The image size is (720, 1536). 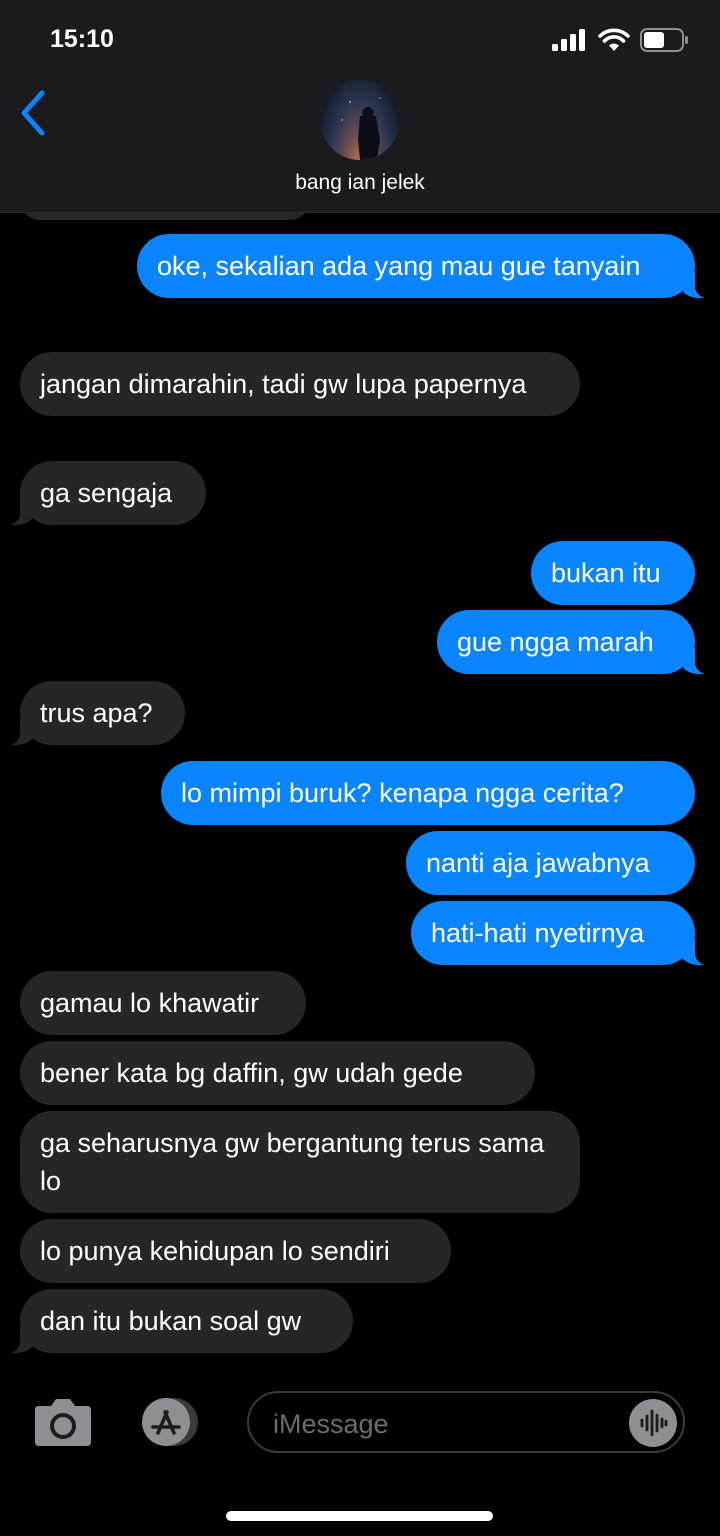 I want to click on message-bubble-incoming: ga sengaja, so click(x=103, y=493).